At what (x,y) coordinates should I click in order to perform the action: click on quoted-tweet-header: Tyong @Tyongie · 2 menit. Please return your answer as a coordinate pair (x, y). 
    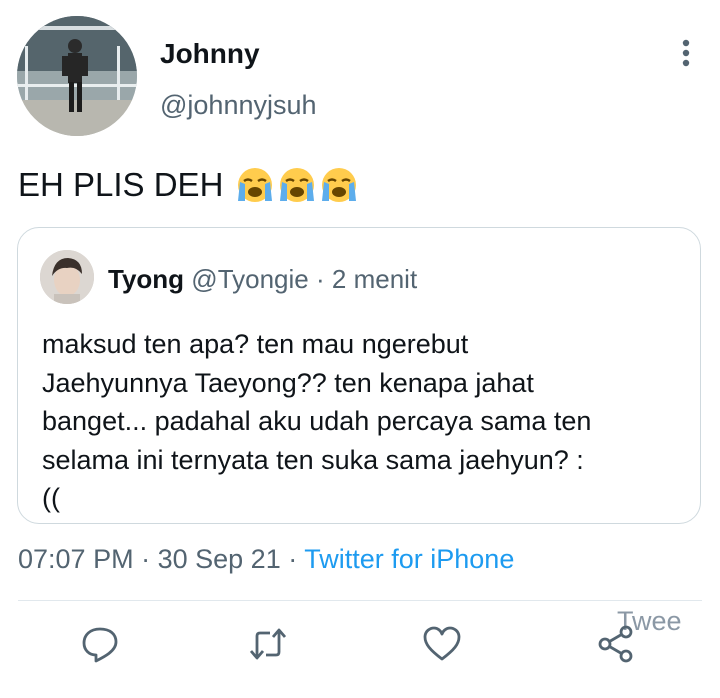
    Looking at the image, I should click on (262, 279).